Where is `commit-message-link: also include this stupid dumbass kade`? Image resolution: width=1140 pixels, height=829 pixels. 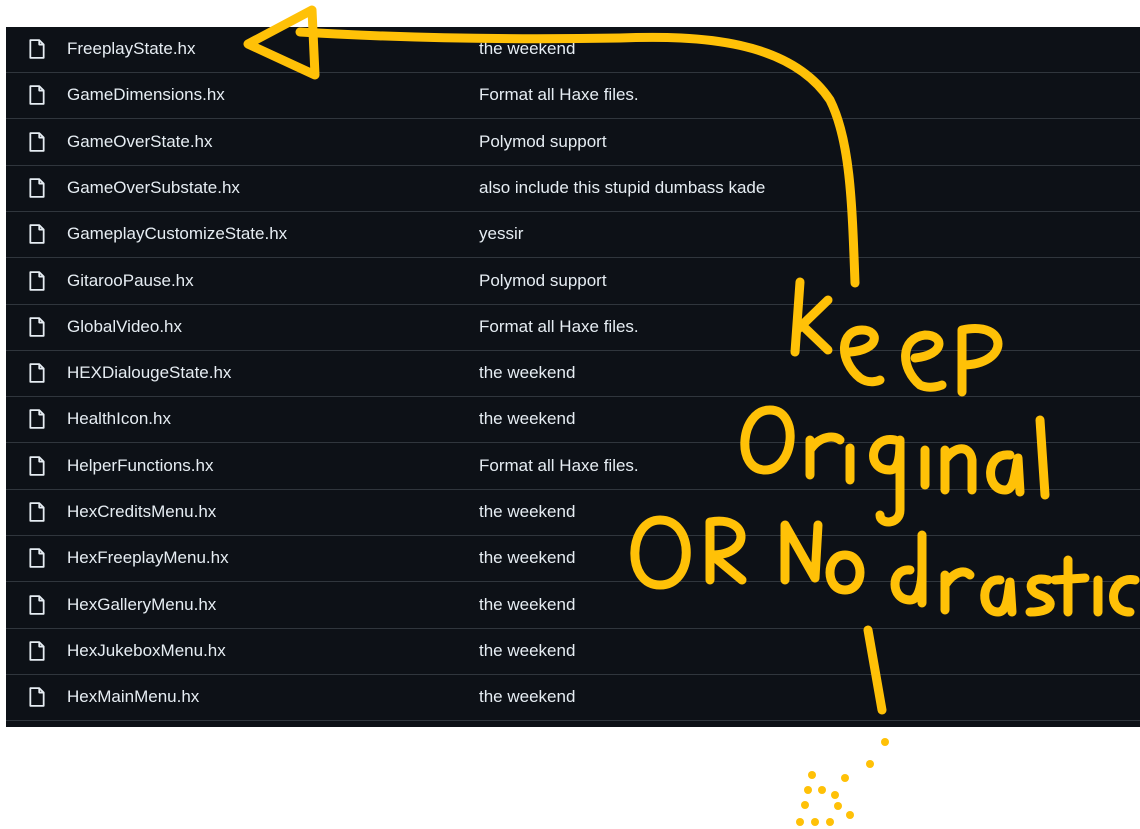
commit-message-link: also include this stupid dumbass kade is located at coordinates (622, 188).